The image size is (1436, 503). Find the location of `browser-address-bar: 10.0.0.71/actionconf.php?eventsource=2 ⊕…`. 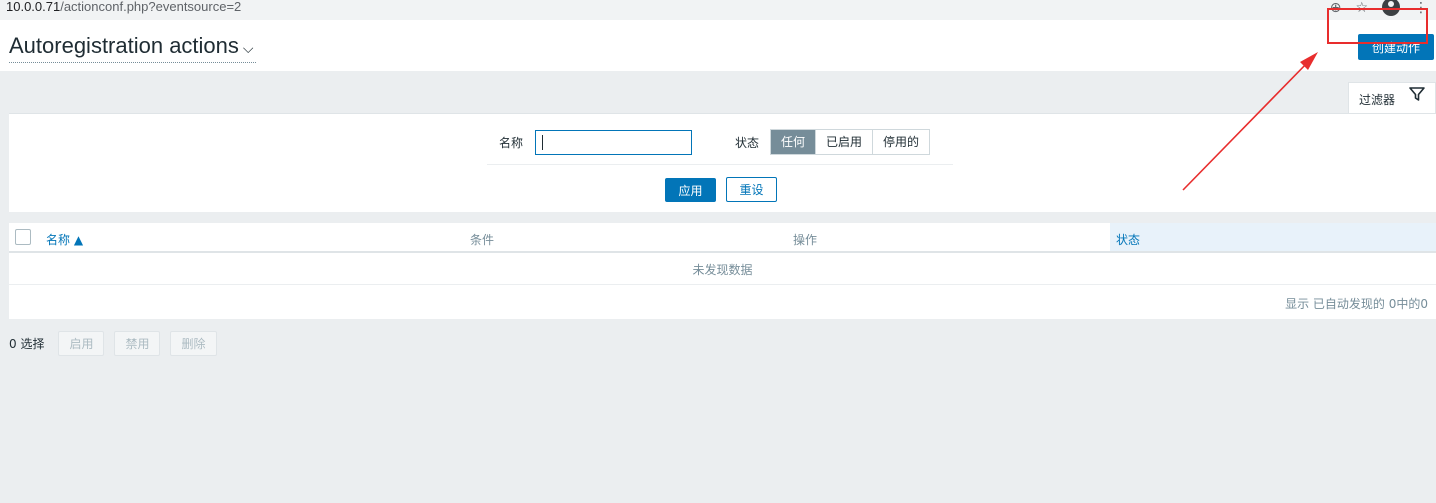

browser-address-bar: 10.0.0.71/actionconf.php?eventsource=2 ⊕… is located at coordinates (718, 10).